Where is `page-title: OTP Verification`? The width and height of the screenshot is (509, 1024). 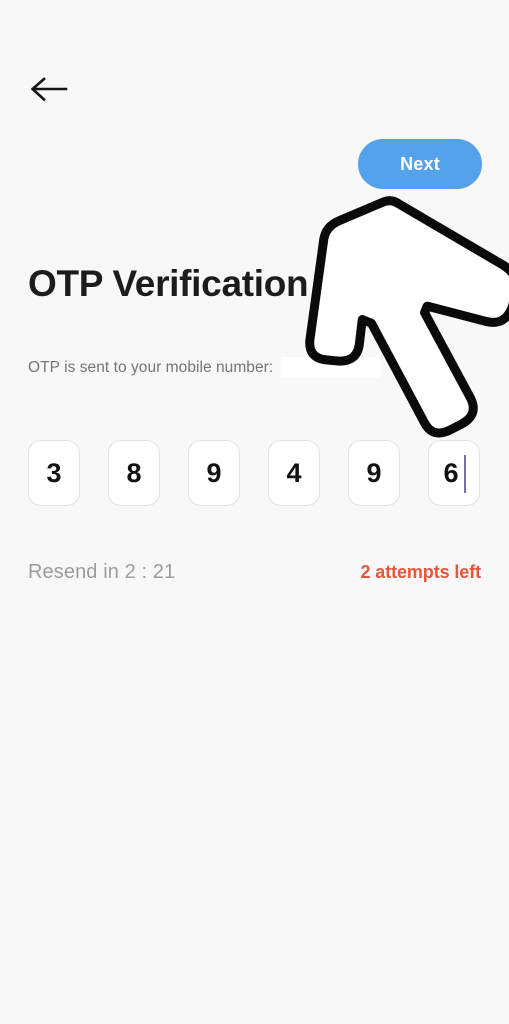 page-title: OTP Verification is located at coordinates (168, 283).